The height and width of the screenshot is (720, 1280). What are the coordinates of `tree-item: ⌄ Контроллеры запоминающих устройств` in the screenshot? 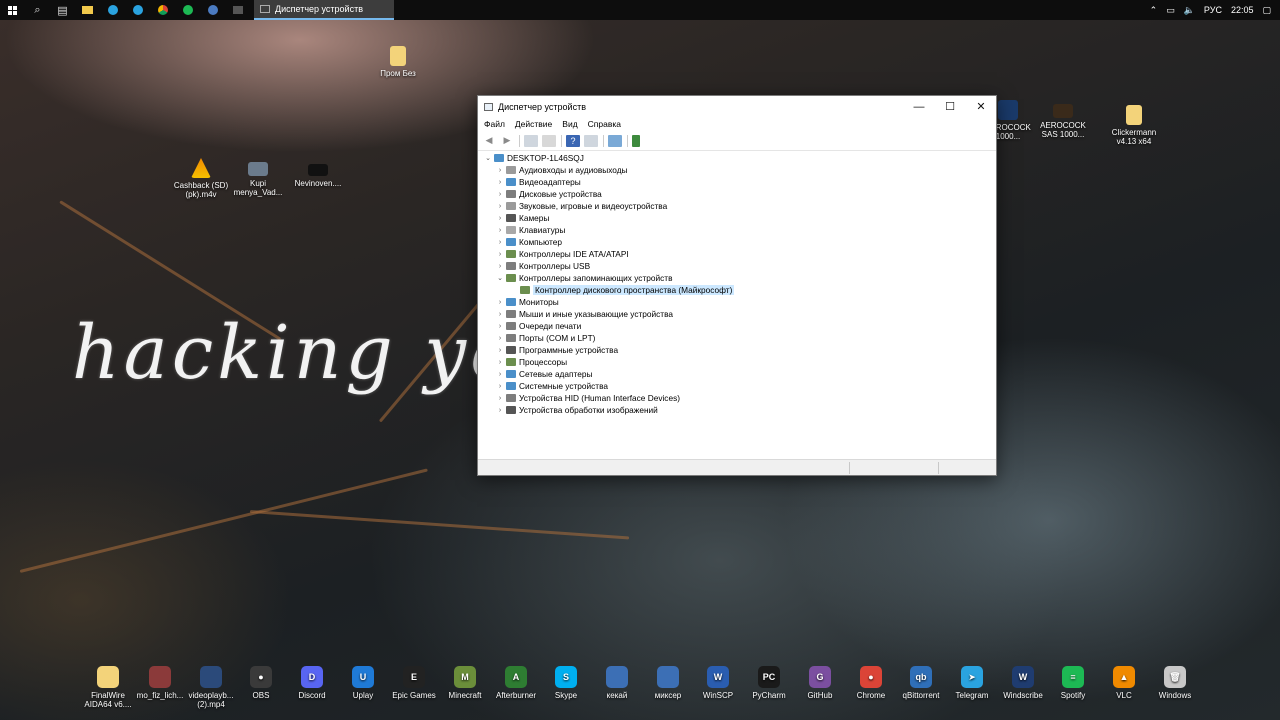 It's located at (737, 278).